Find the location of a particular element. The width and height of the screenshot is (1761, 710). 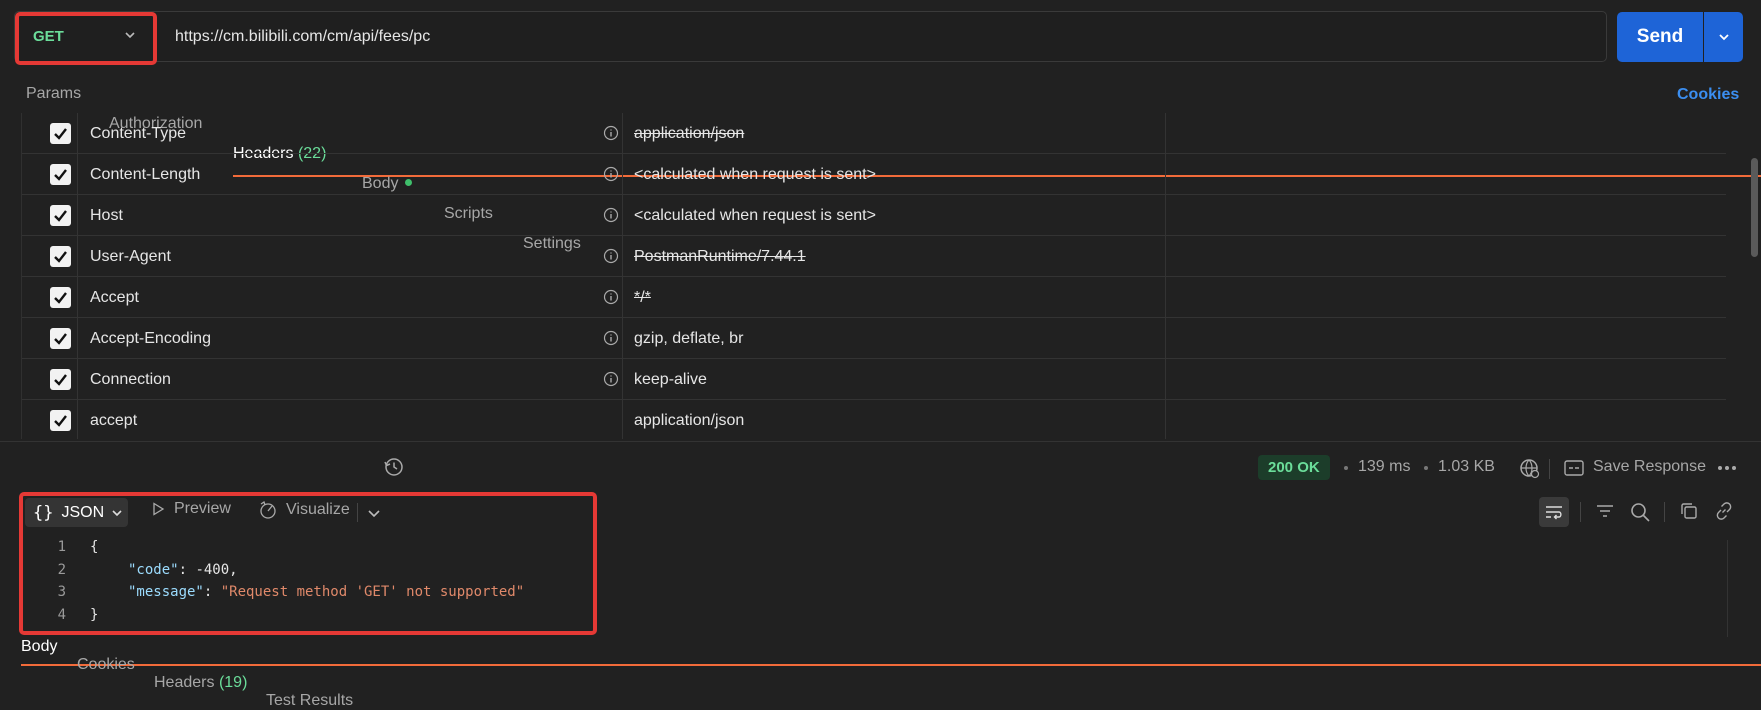

code-line: } is located at coordinates (94, 615).